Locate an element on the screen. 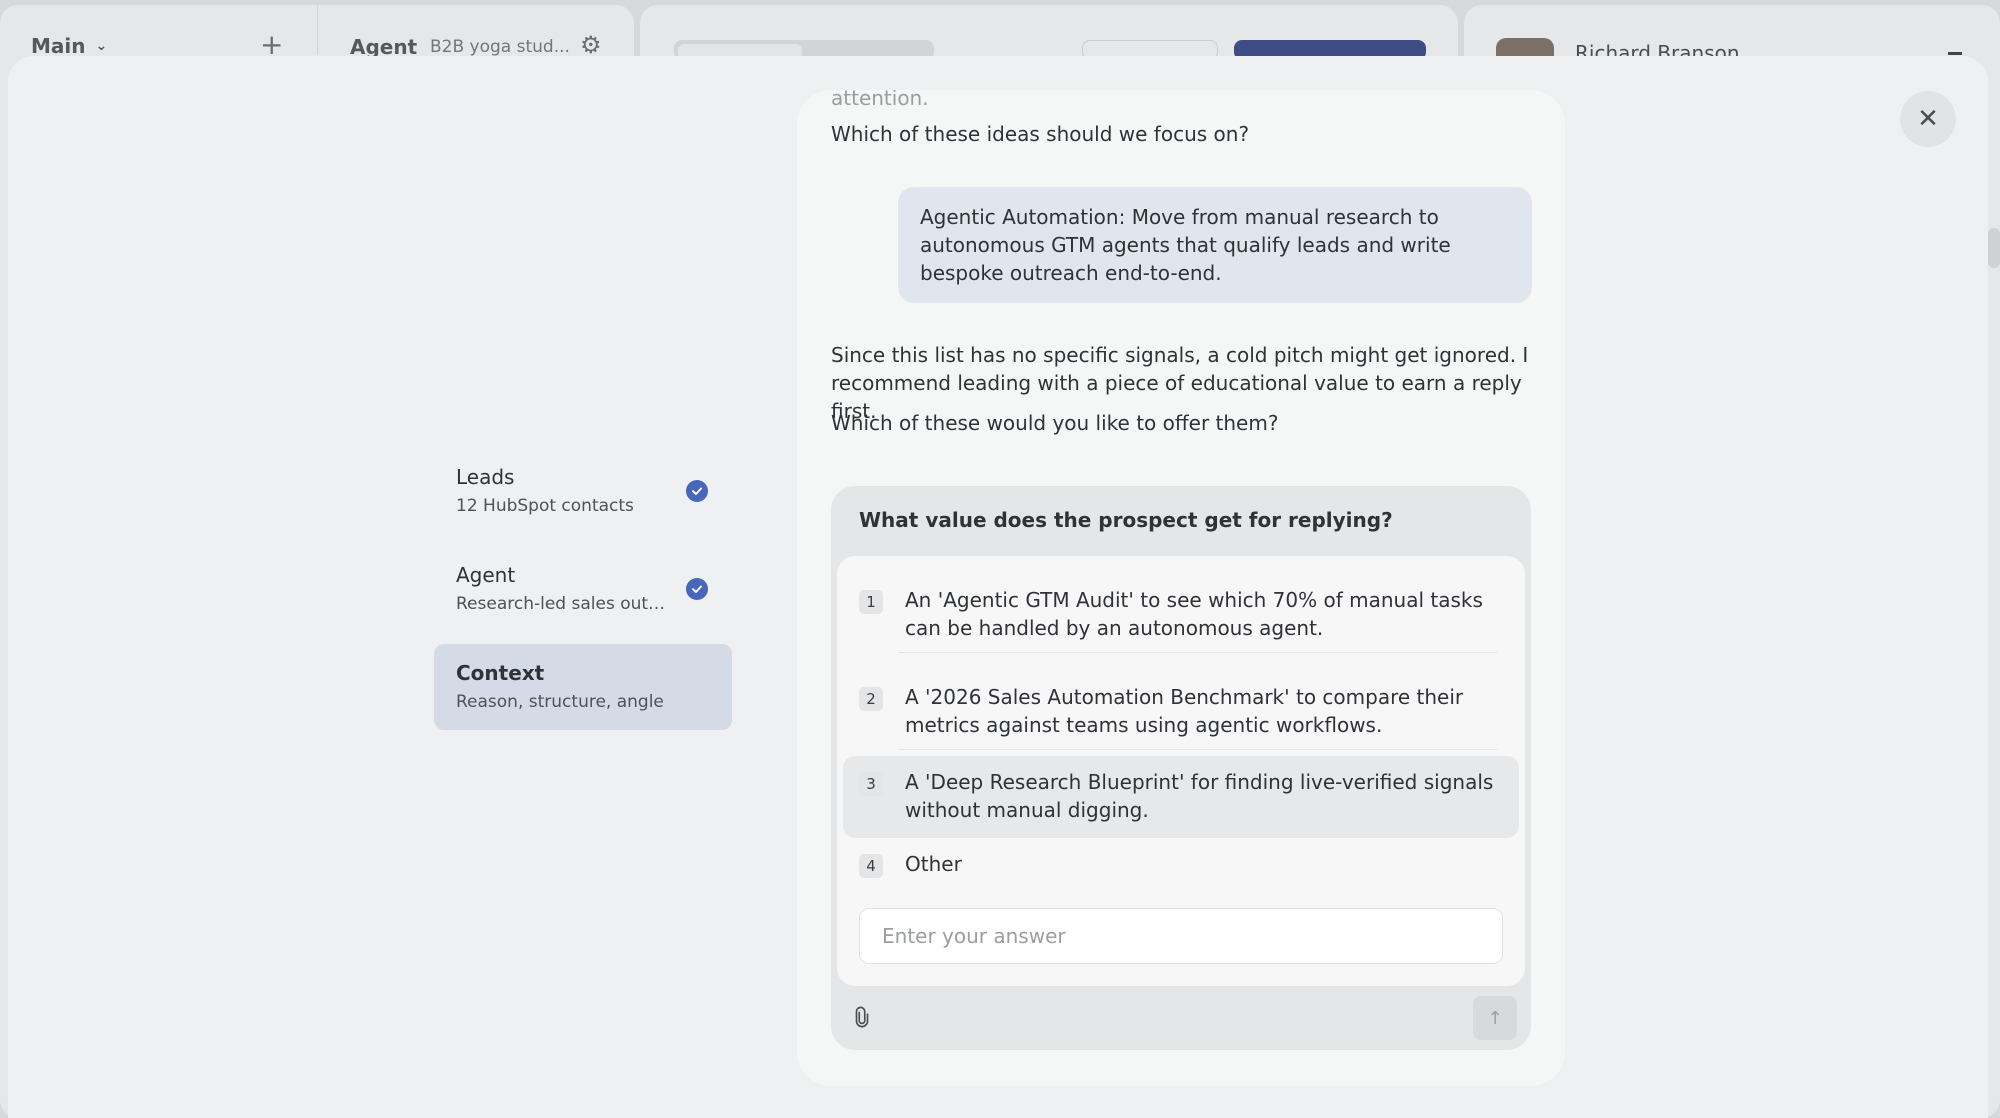  bg-divider is located at coordinates (317, 30).